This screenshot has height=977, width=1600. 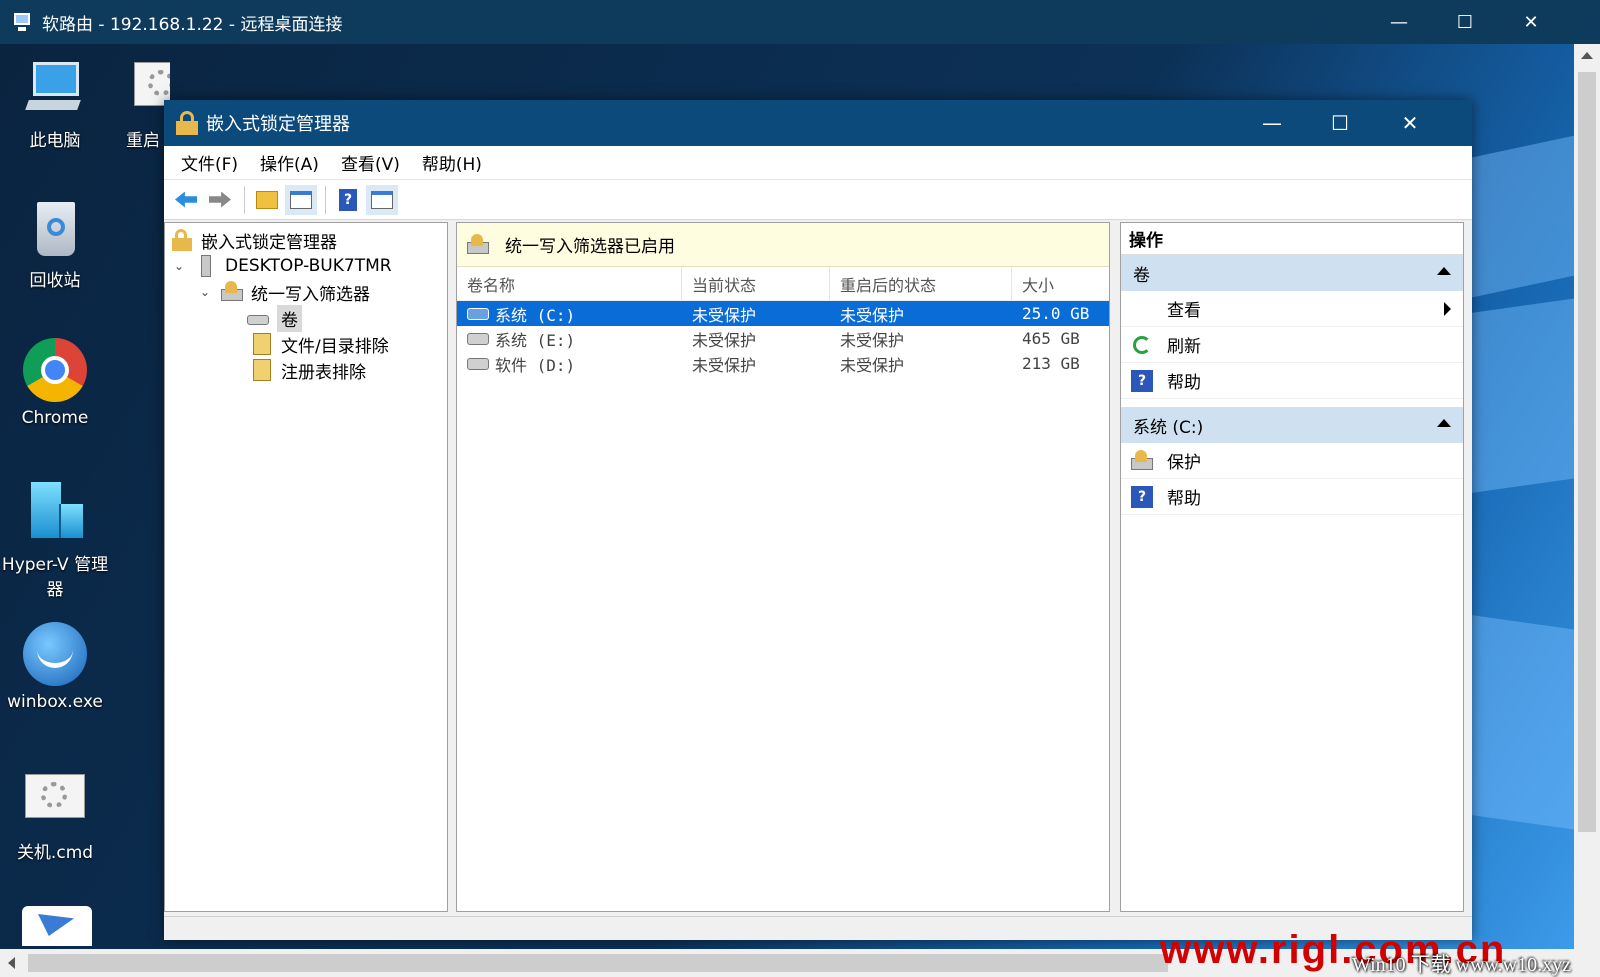 I want to click on column-header-current: 当前状态, so click(x=756, y=283).